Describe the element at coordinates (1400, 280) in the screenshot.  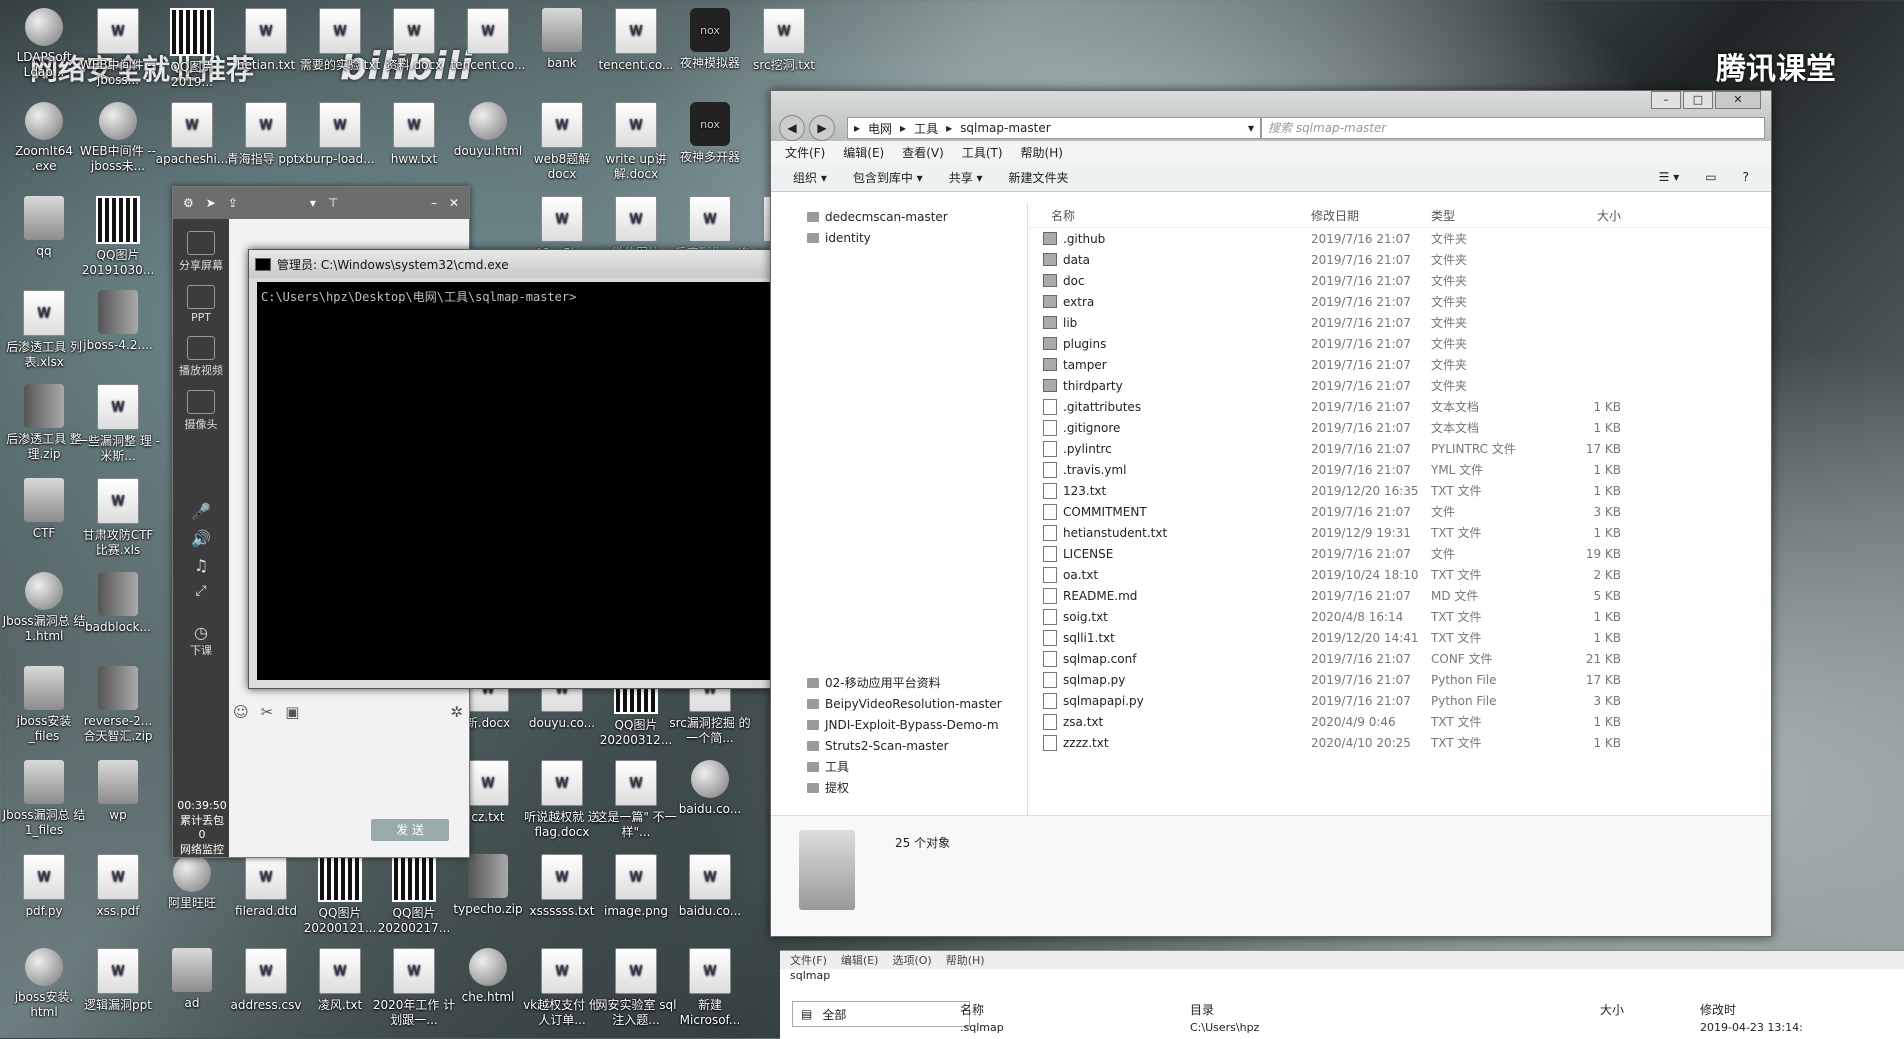
I see `file-row: doc 2019/7/16 21:07 文件夹` at that location.